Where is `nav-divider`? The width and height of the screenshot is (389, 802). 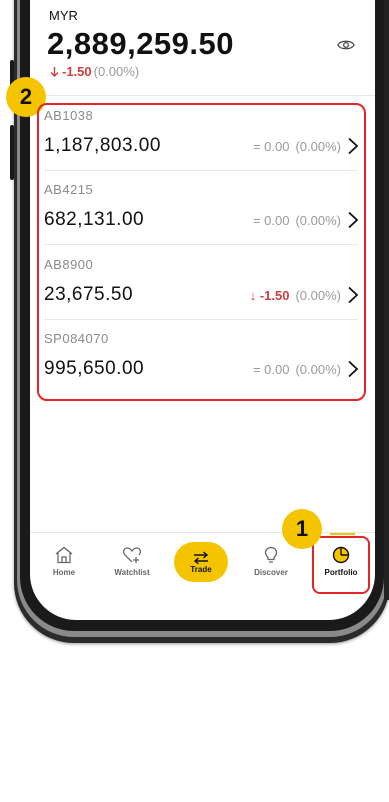
nav-divider is located at coordinates (202, 532).